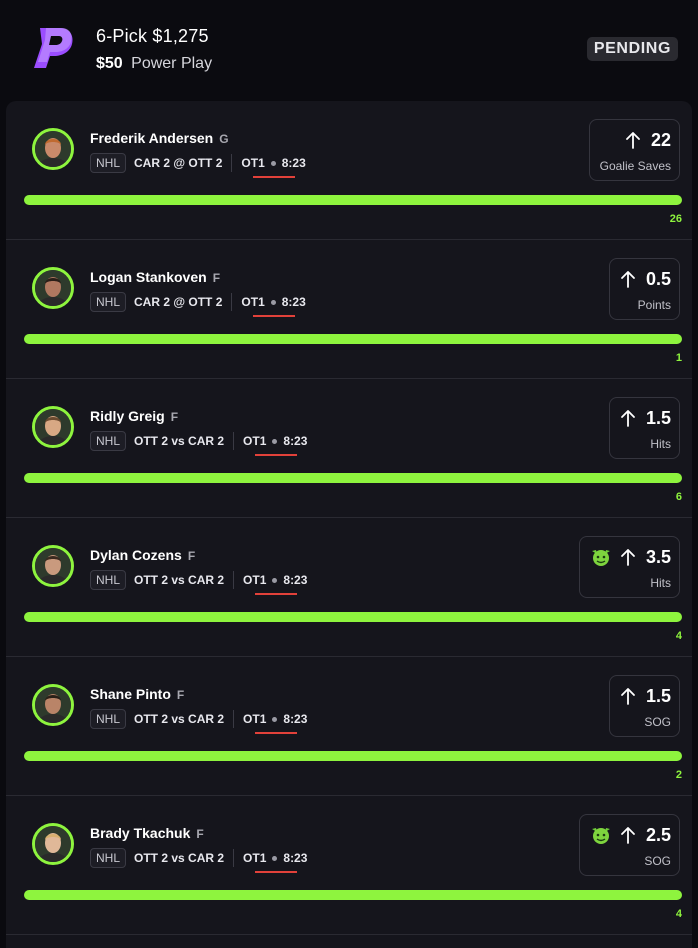 The height and width of the screenshot is (948, 698). I want to click on stat-type-label: Points, so click(654, 305).